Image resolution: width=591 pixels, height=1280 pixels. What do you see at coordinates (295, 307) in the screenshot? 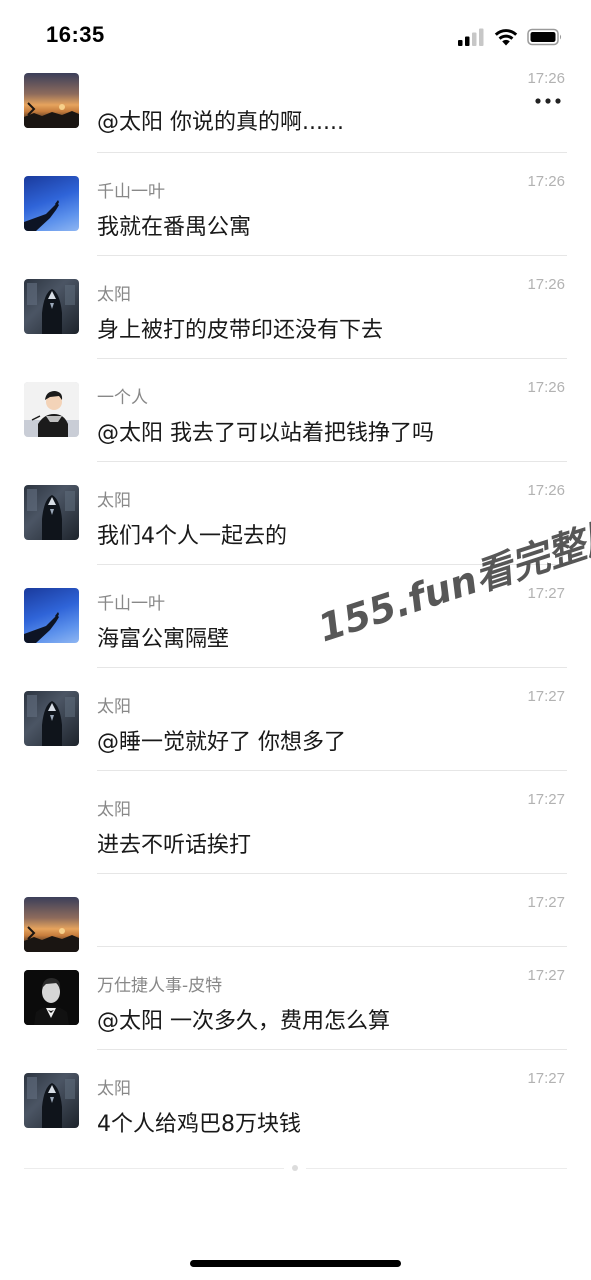
I see `message-item: 太阳 身上被打的皮带印还没有下去 17:26` at bounding box center [295, 307].